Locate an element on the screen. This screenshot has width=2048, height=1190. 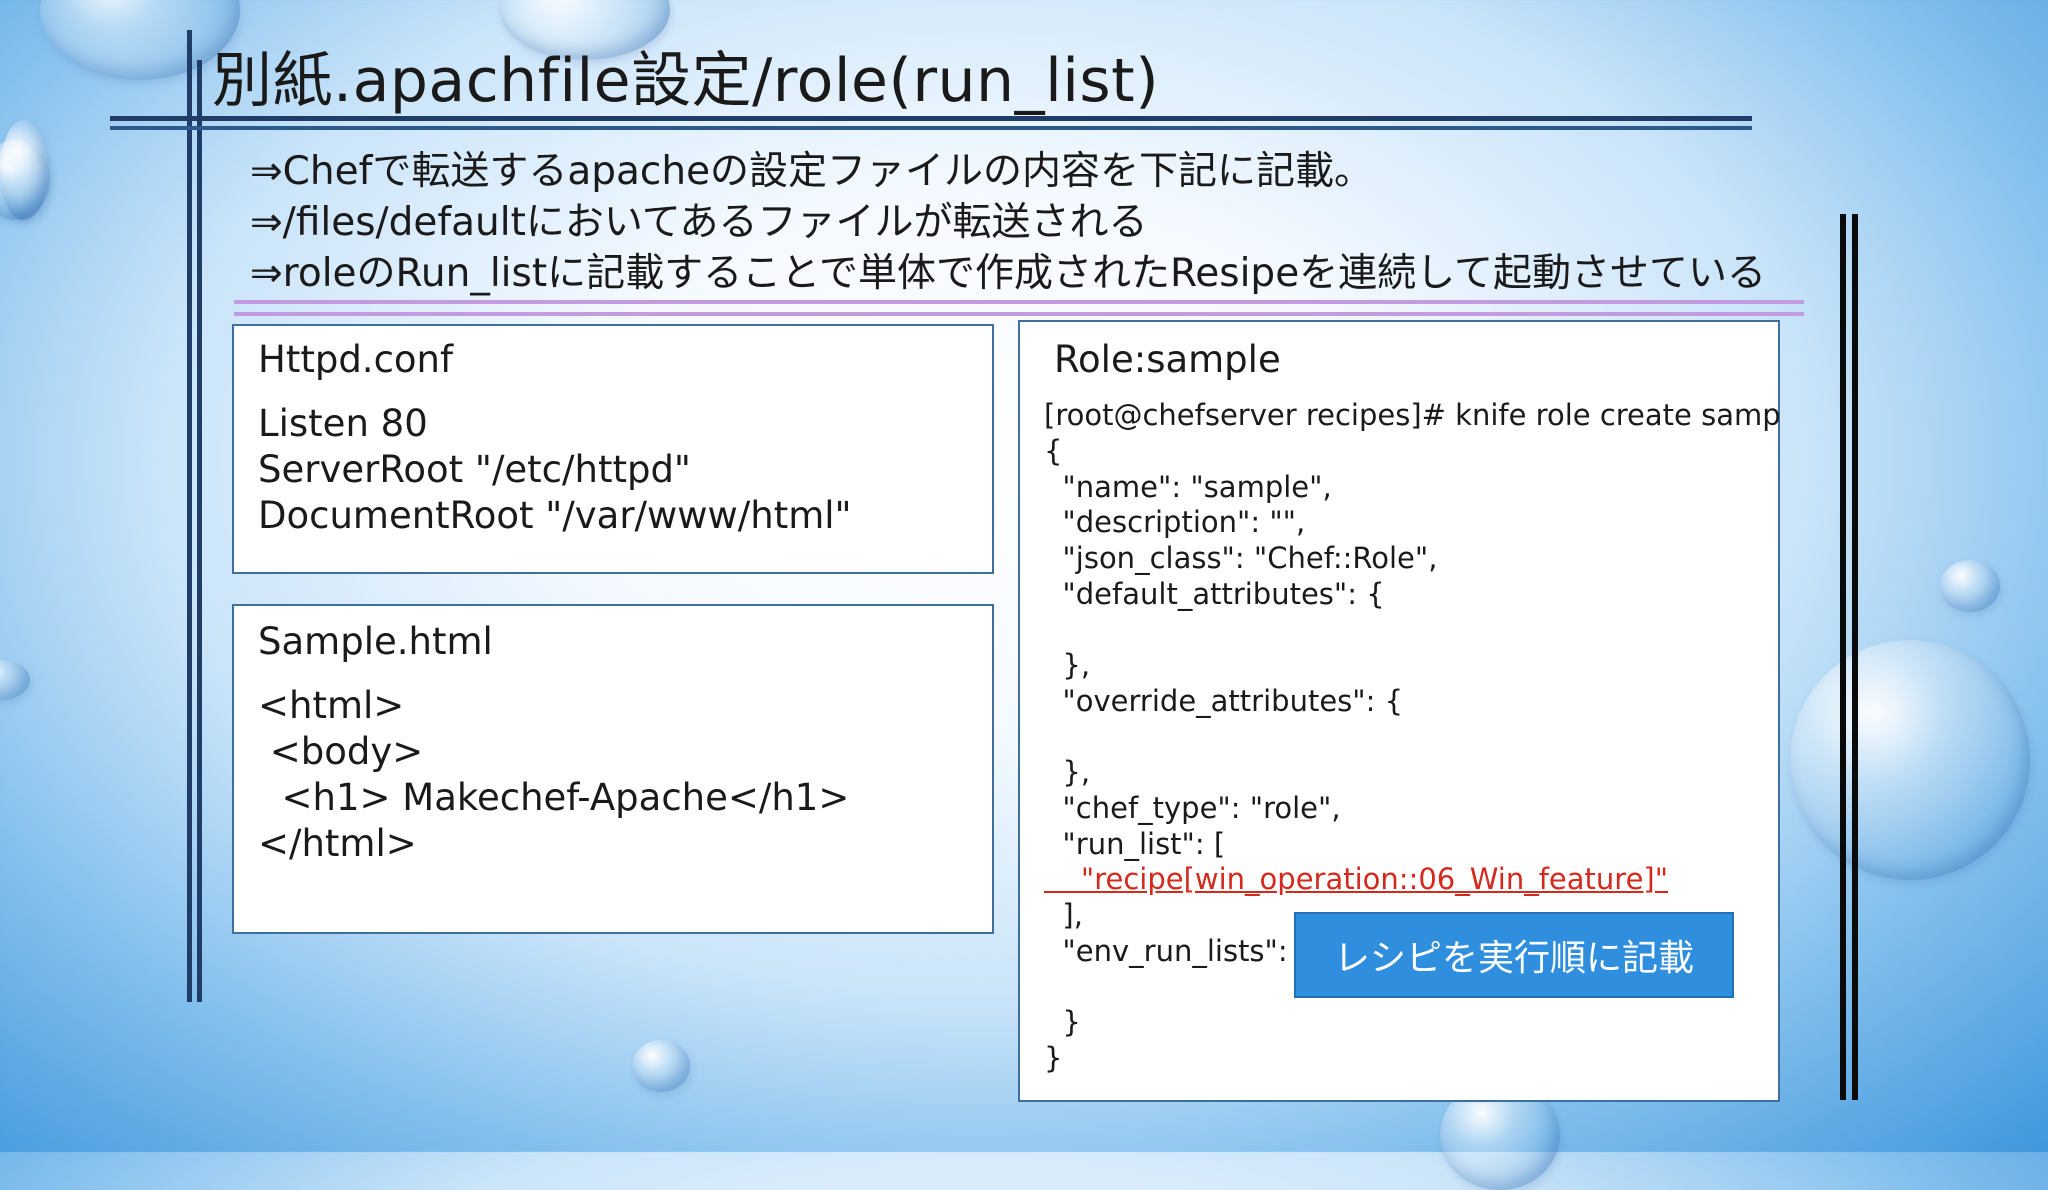
httpd-conf-heading: Httpd.conf is located at coordinates (356, 359).